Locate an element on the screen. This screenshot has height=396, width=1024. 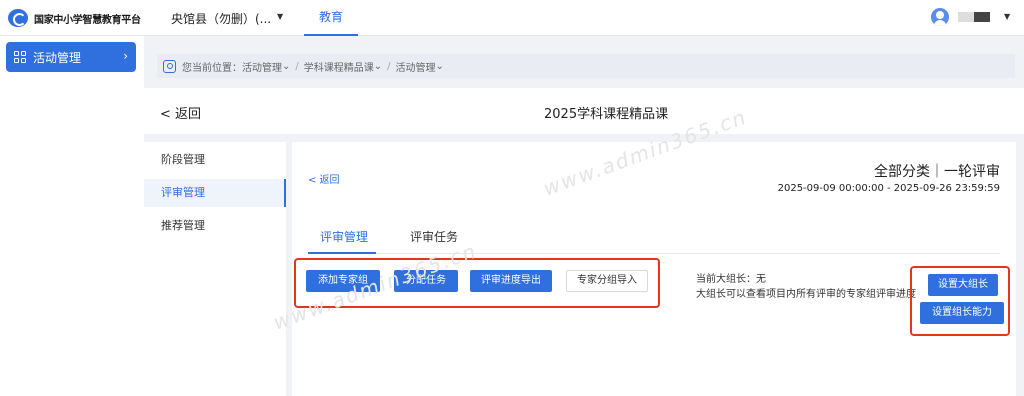
import-groups-button: 专家分组导入 is located at coordinates (607, 281).